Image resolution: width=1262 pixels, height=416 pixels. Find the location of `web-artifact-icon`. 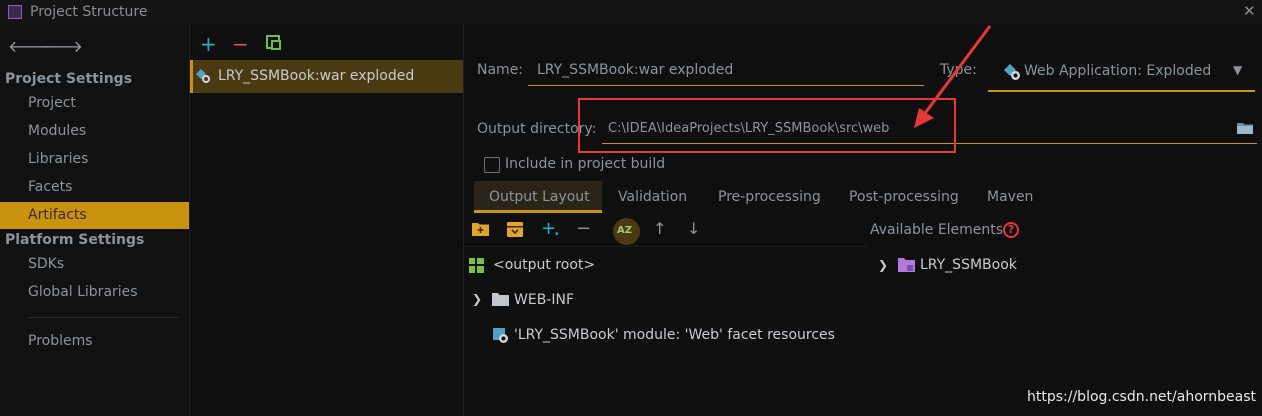

web-artifact-icon is located at coordinates (203, 76).